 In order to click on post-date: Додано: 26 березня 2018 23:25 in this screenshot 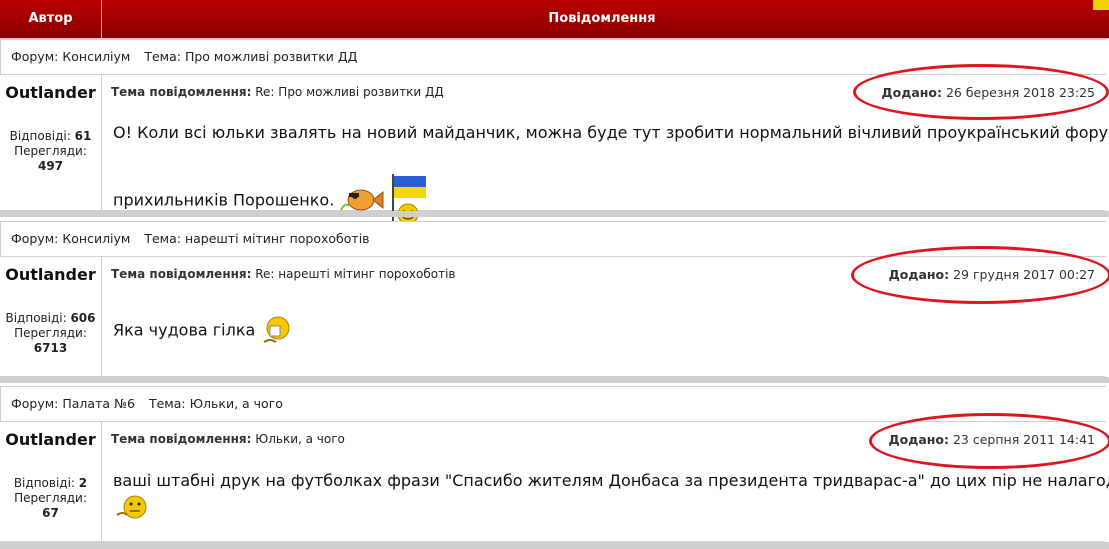, I will do `click(989, 92)`.